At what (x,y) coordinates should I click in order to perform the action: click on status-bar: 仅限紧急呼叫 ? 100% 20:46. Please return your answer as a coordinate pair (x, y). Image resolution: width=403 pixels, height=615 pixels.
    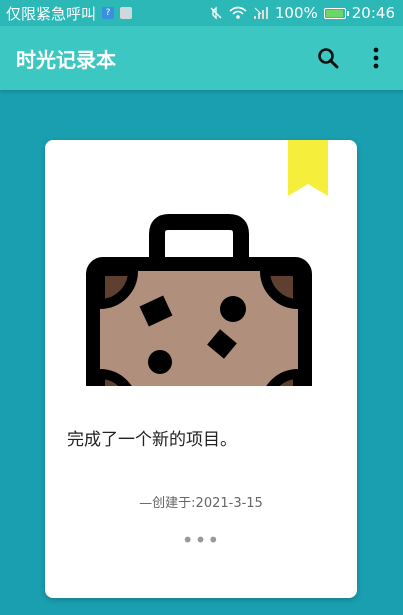
    Looking at the image, I should click on (201, 13).